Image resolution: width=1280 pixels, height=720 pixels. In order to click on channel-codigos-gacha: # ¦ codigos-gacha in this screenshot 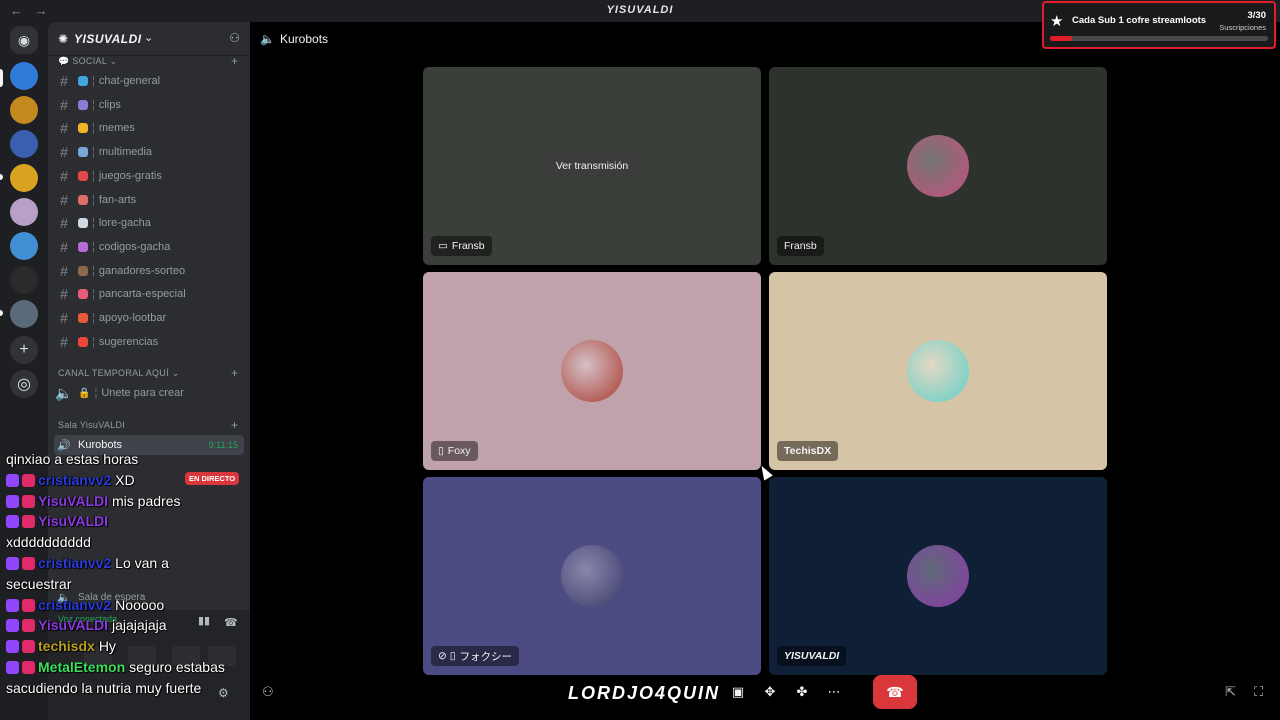, I will do `click(149, 247)`.